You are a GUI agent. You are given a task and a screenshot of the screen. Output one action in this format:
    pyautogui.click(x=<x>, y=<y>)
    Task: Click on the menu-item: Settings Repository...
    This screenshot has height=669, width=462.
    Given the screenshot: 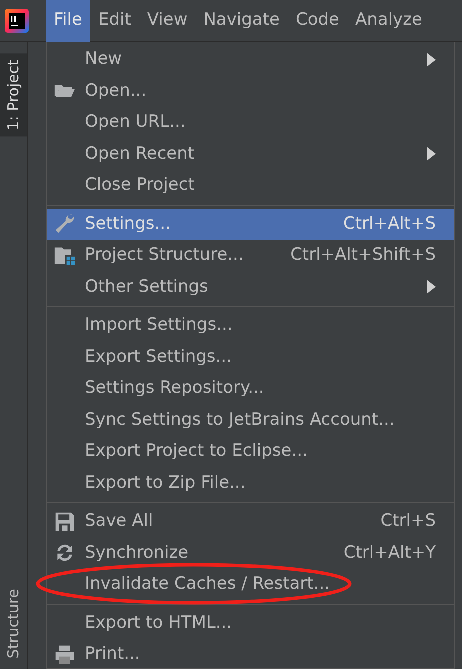 What is the action you would take?
    pyautogui.click(x=250, y=388)
    